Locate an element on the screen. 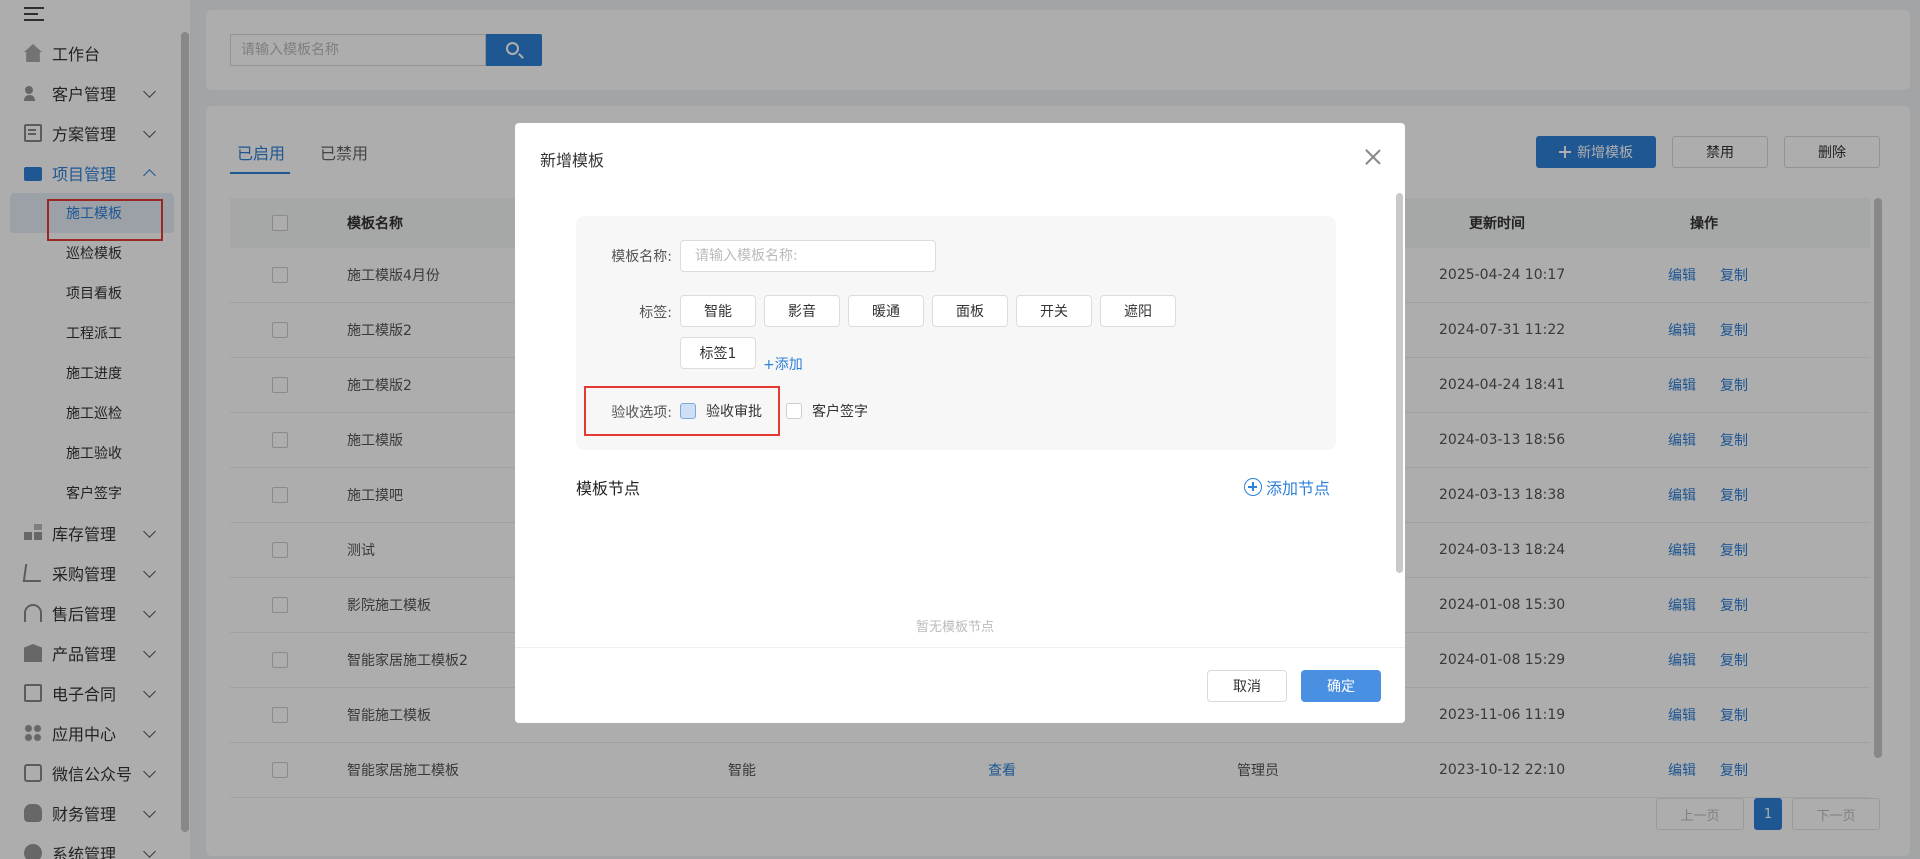 The width and height of the screenshot is (1920, 859). tag-button: 暖通 is located at coordinates (886, 311).